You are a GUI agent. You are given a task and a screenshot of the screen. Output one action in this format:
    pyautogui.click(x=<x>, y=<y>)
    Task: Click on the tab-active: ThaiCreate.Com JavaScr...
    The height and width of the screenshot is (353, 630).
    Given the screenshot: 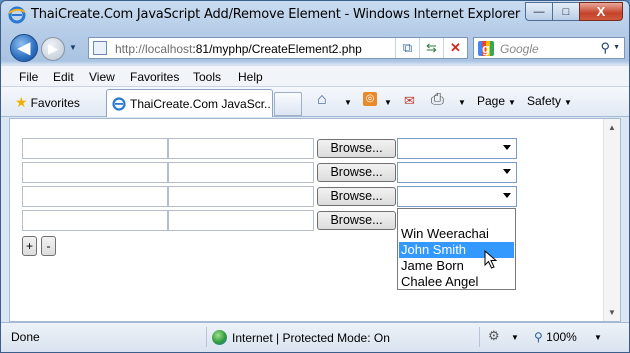 What is the action you would take?
    pyautogui.click(x=189, y=103)
    